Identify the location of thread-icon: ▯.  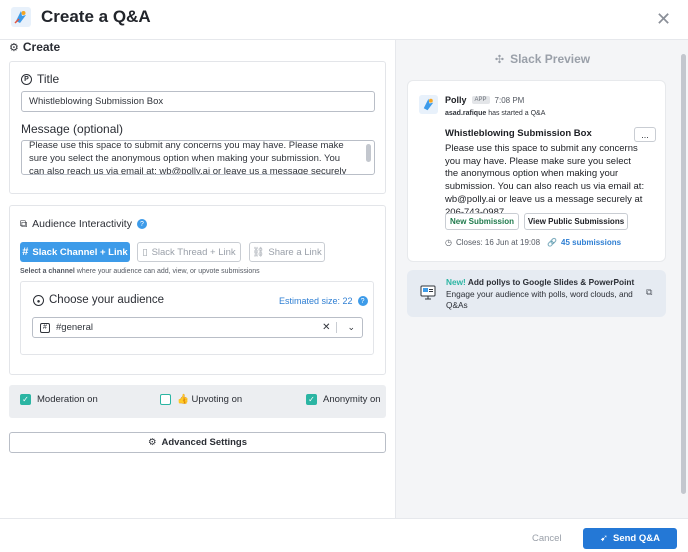
(145, 252).